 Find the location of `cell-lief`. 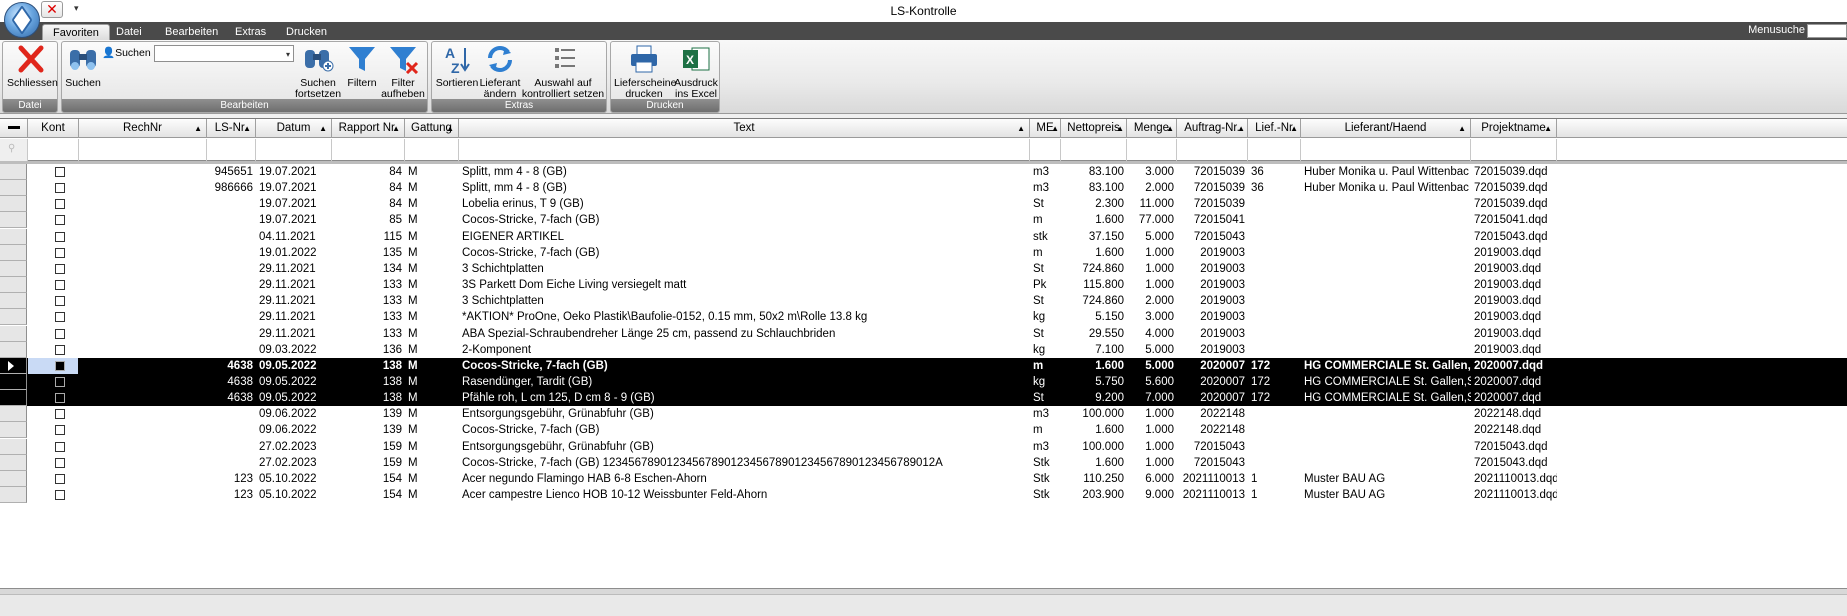

cell-lief is located at coordinates (1274, 301).